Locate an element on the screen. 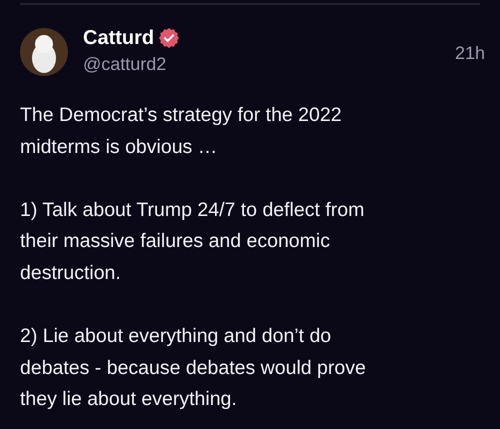 The image size is (500, 429). author-name: Catturd is located at coordinates (118, 38).